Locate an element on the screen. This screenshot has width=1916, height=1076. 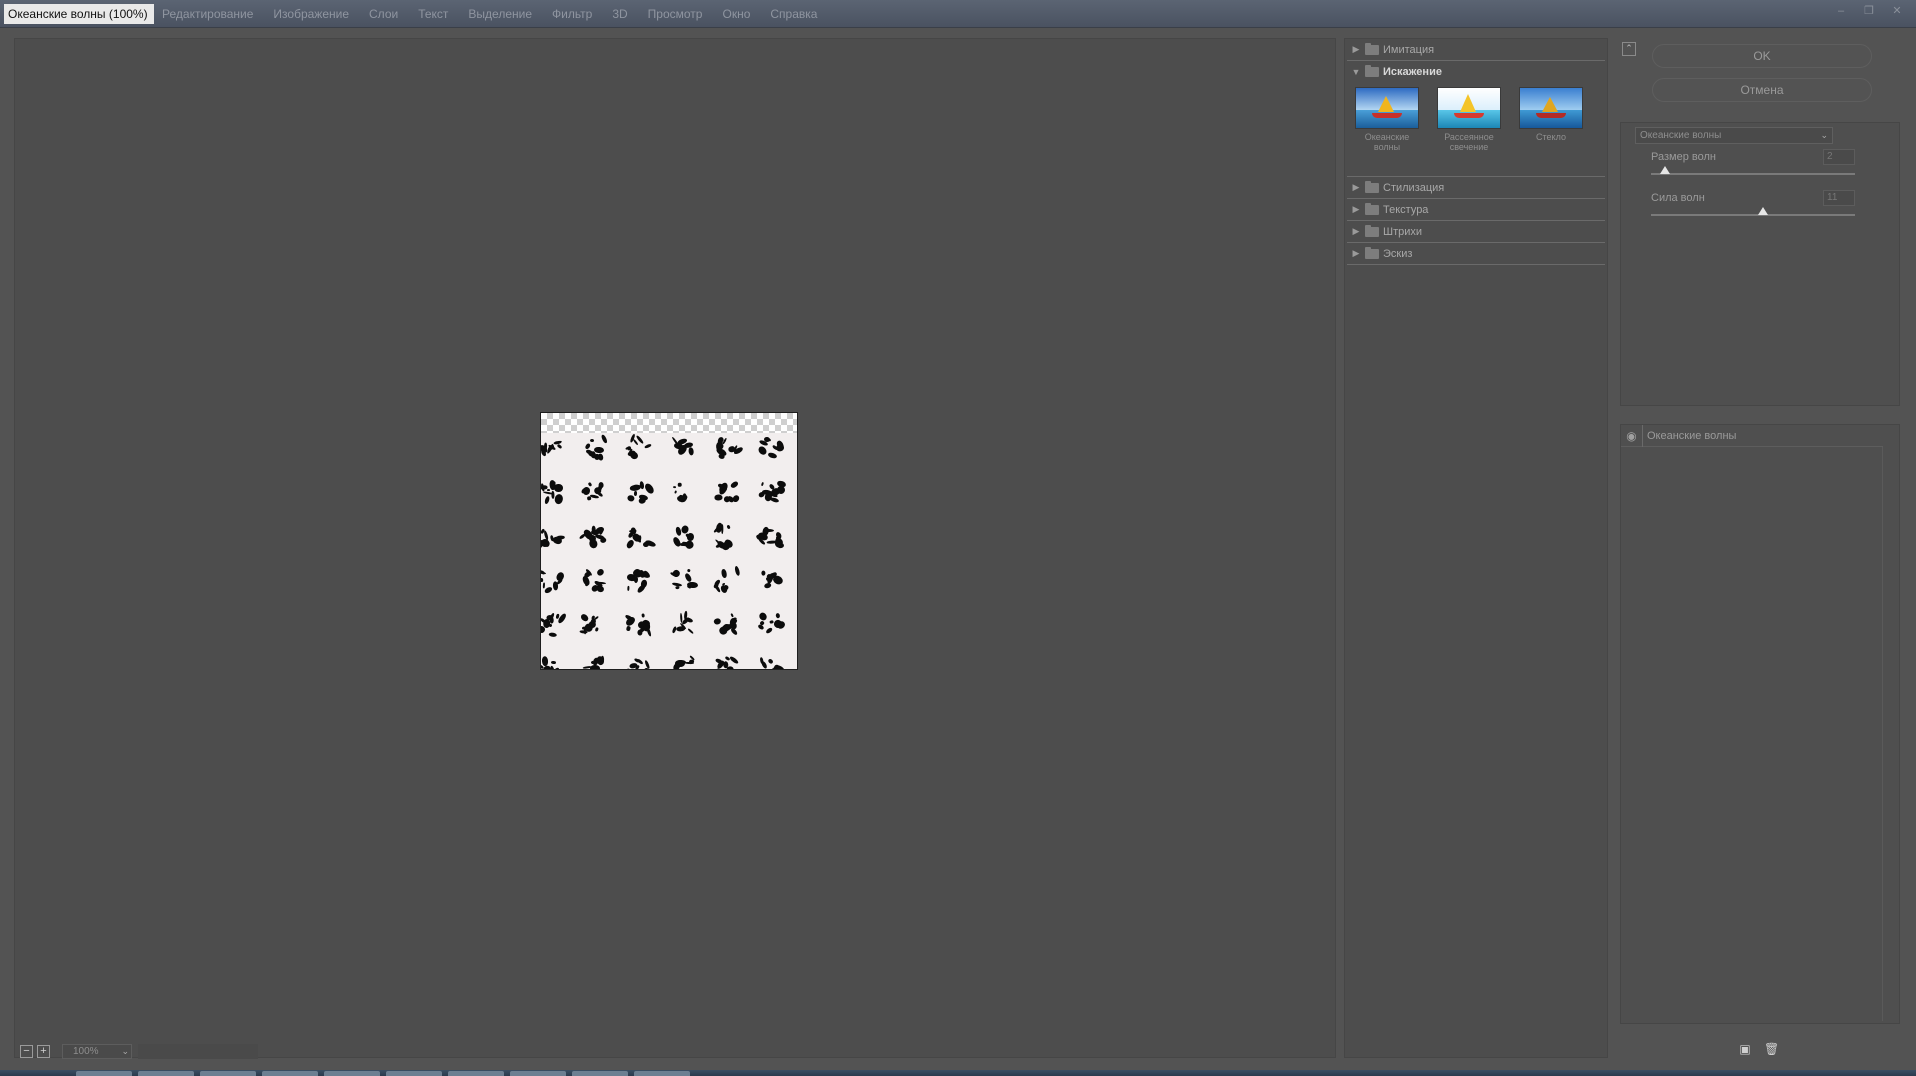
trash-icon: 🗑 is located at coordinates (1771, 1049).